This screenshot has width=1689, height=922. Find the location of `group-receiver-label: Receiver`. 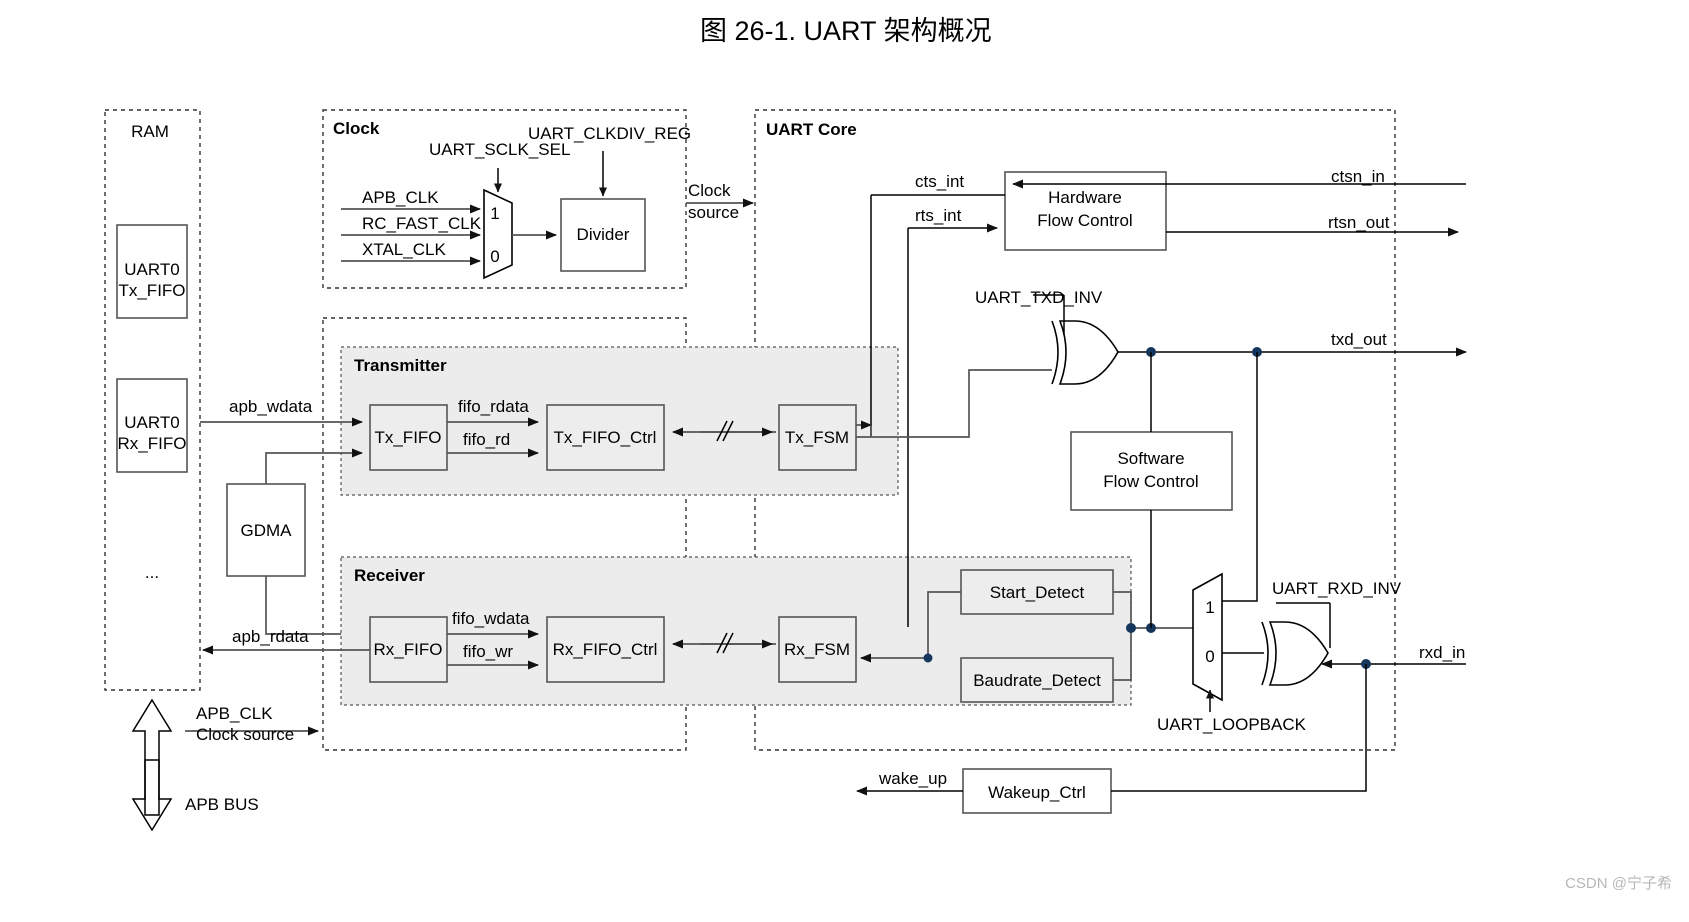

group-receiver-label: Receiver is located at coordinates (389, 575).